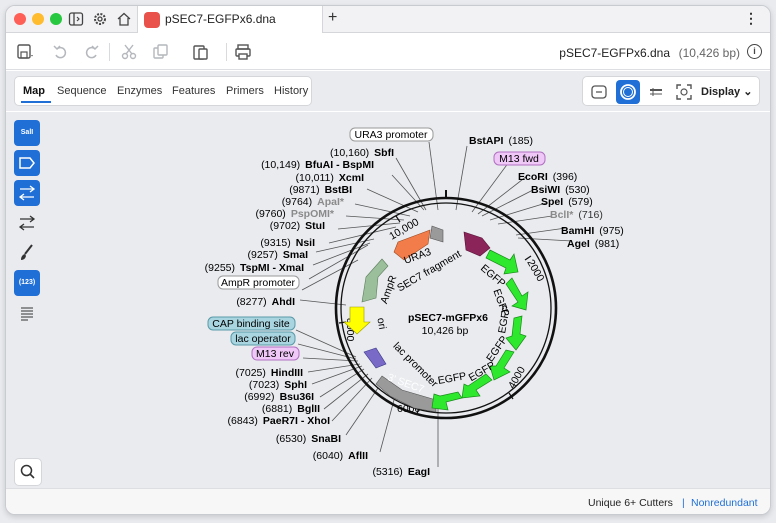 The height and width of the screenshot is (523, 776). I want to click on site-name: AflII, so click(358, 456).